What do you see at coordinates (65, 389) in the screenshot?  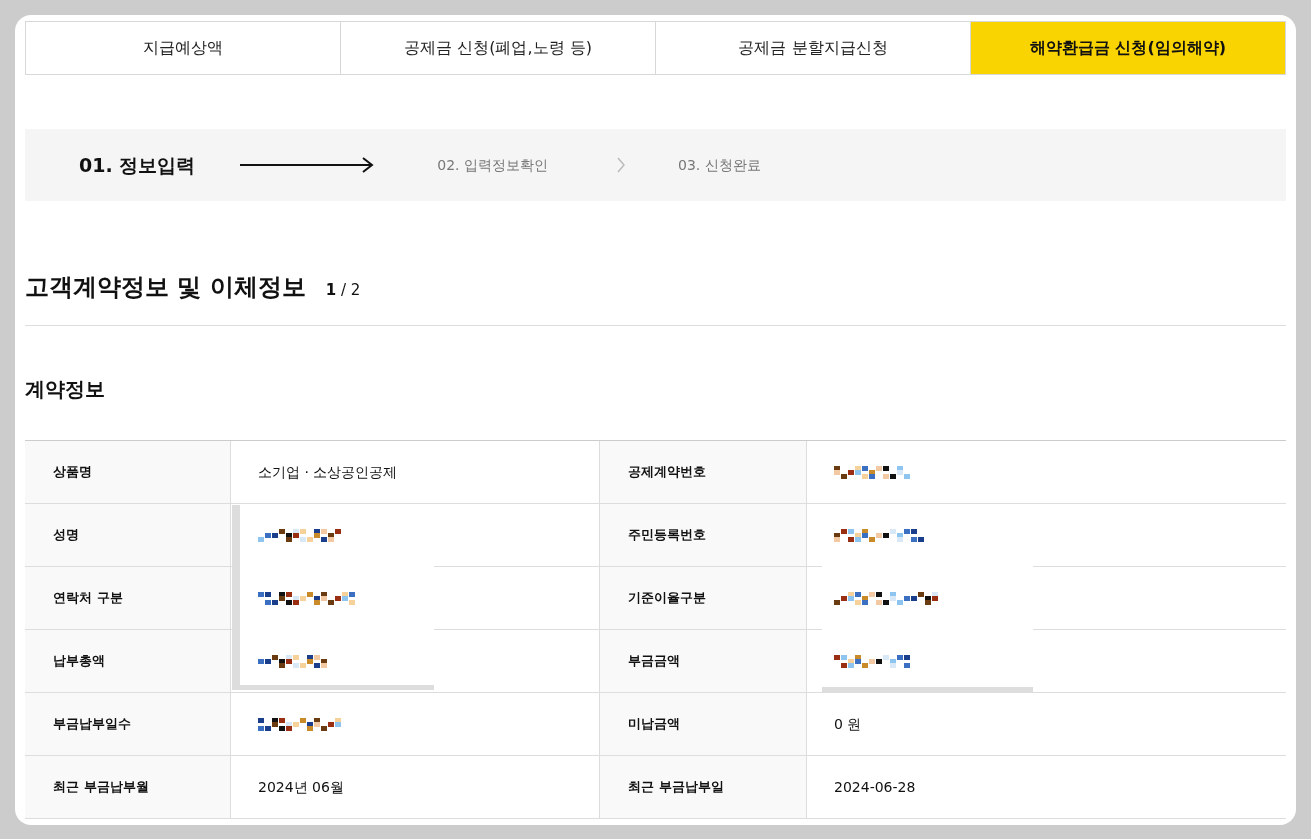 I see `subsection-title: 계약정보` at bounding box center [65, 389].